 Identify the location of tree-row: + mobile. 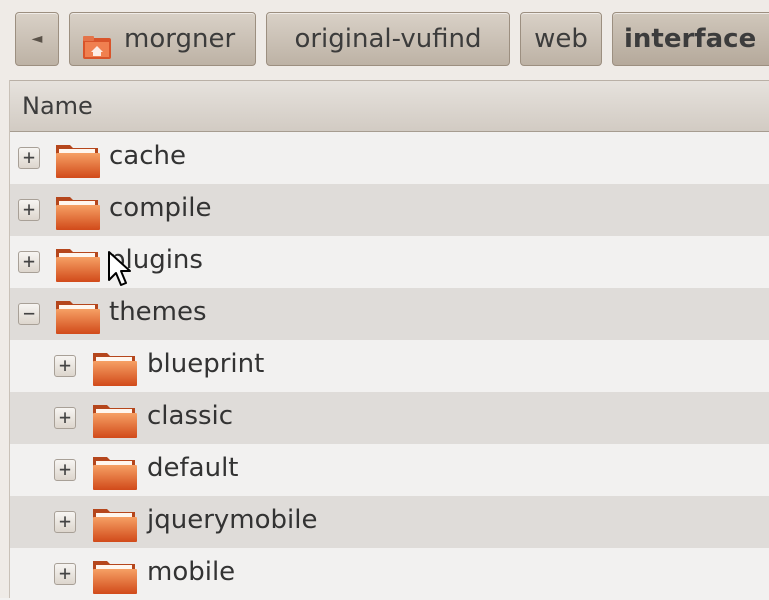
(389, 574).